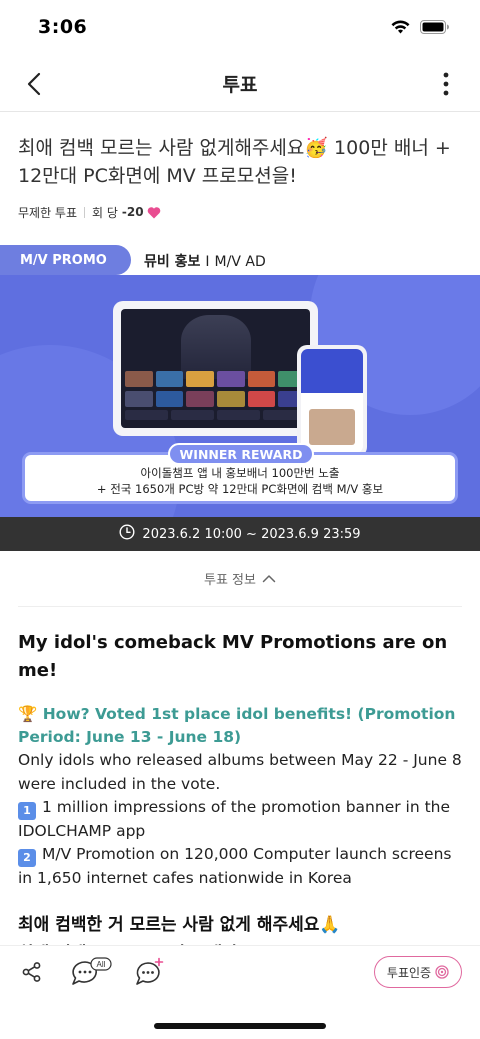 Image resolution: width=480 pixels, height=1039 pixels. Describe the element at coordinates (240, 489) in the screenshot. I see `reward-line-2: + 전국 1650개 PC방 약 12만대 PC화면에 컴백 M/V 홍보` at that location.